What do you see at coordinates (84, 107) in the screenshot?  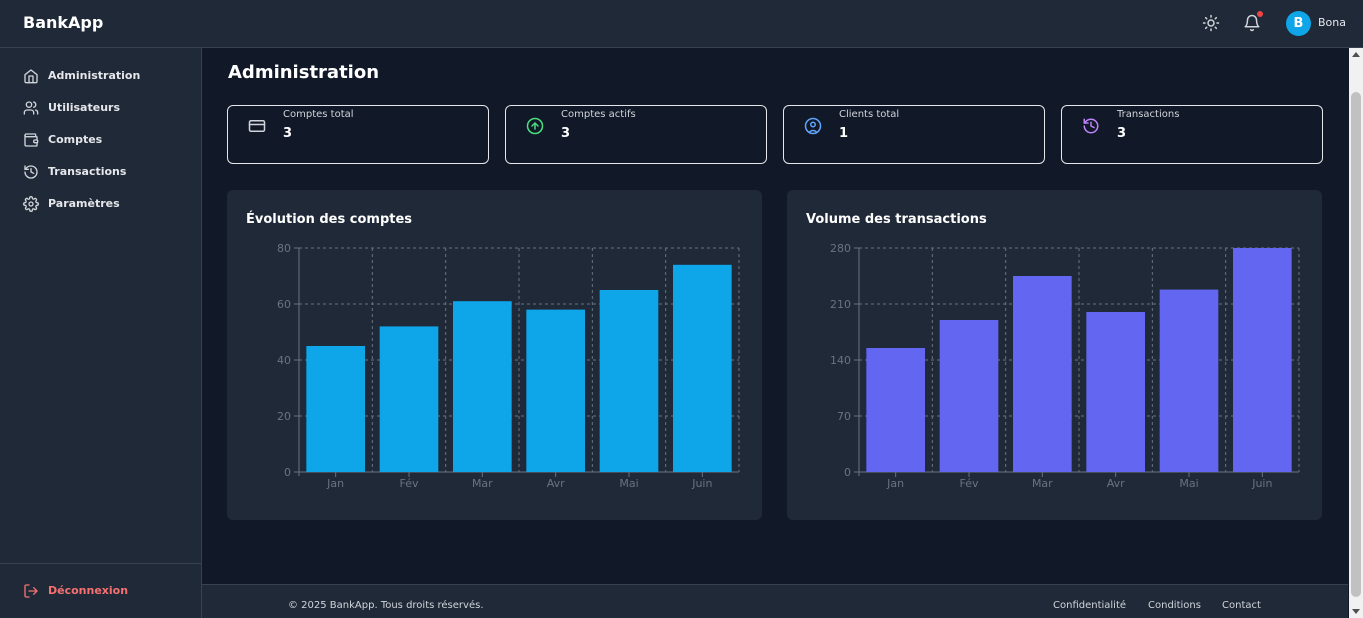 I see `sidebar-item-label: Utilisateurs` at bounding box center [84, 107].